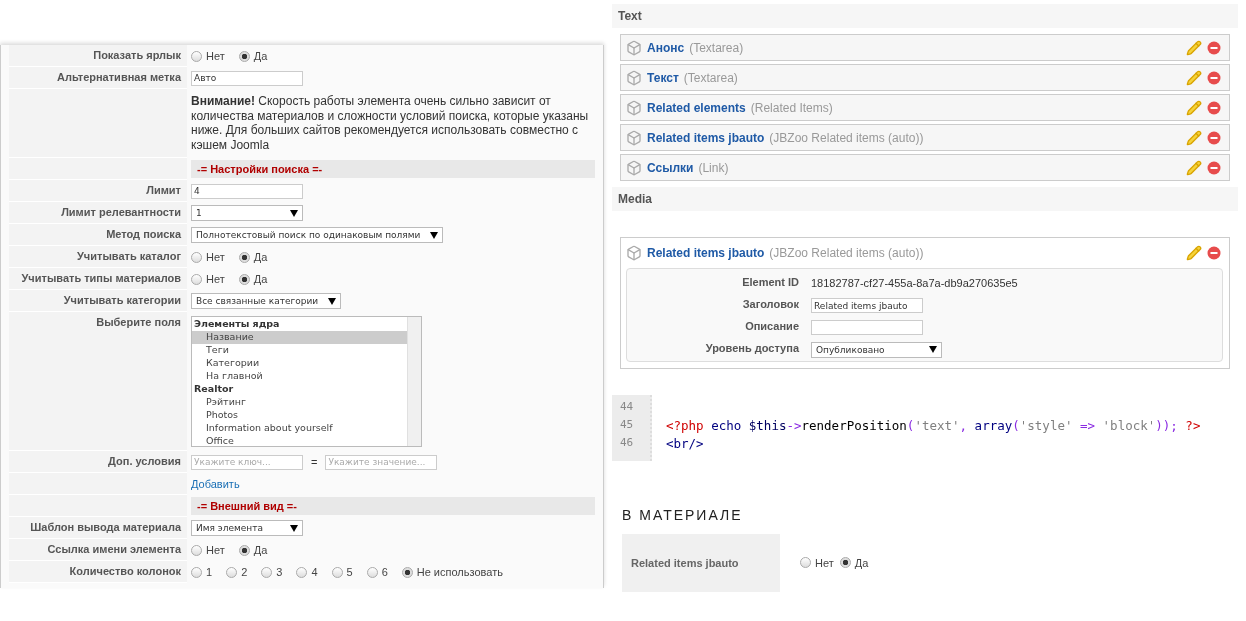  What do you see at coordinates (105, 527) in the screenshot?
I see `field-label: Шаблон вывода материала` at bounding box center [105, 527].